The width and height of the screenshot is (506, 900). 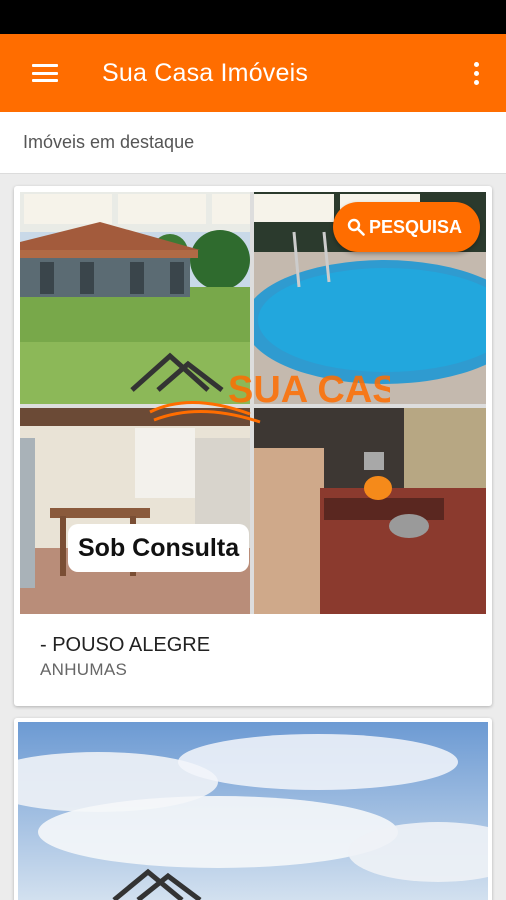 I want to click on svg-text: SUA CASA, so click(x=309, y=390).